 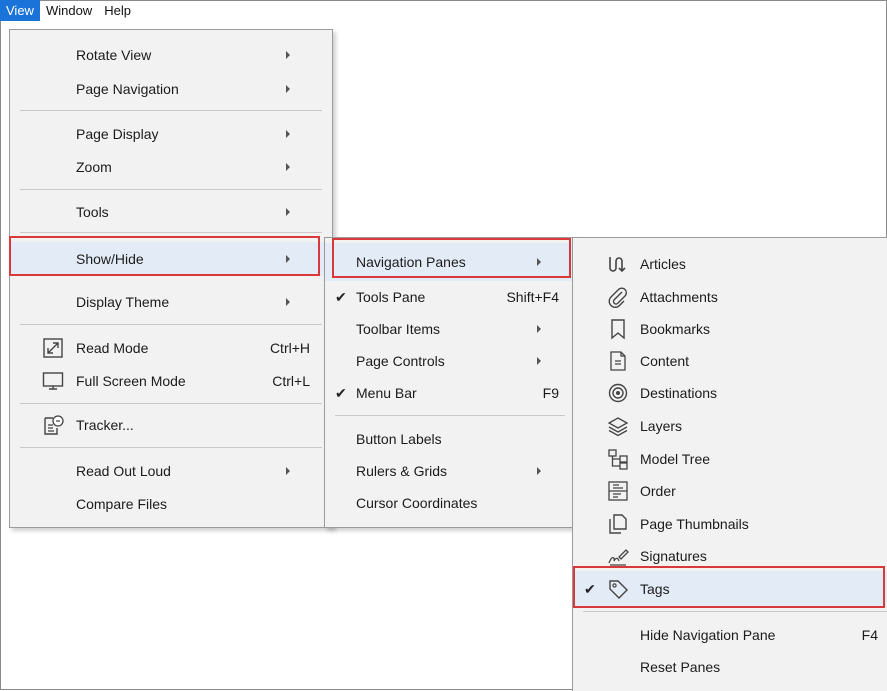 What do you see at coordinates (730, 459) in the screenshot?
I see `menu-item-model-tree: Model Tree` at bounding box center [730, 459].